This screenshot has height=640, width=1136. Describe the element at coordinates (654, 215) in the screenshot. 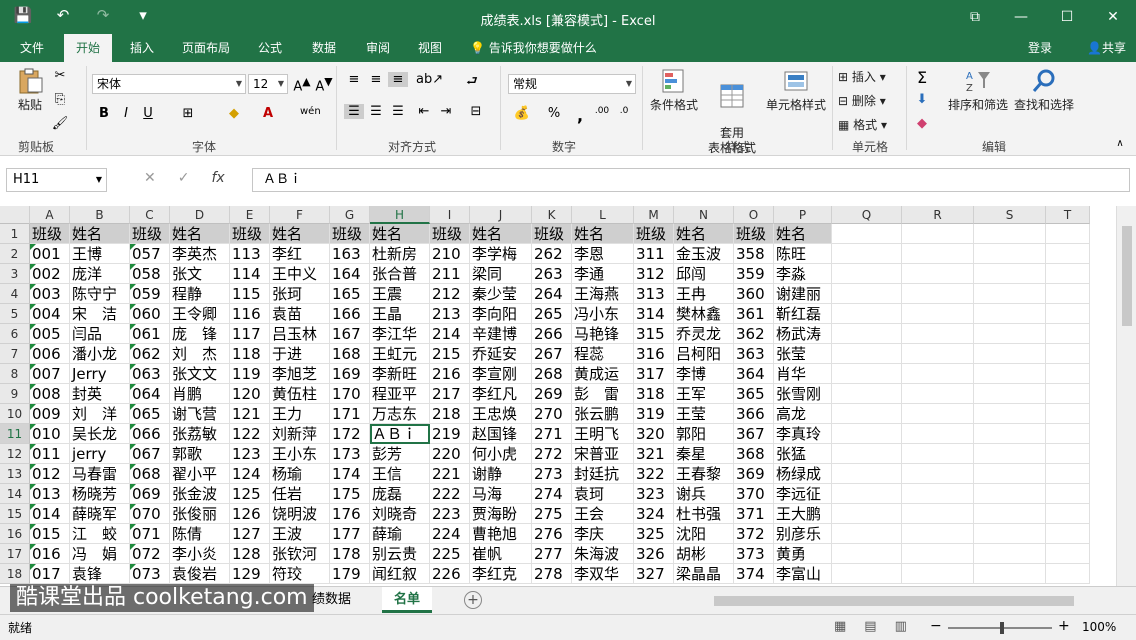

I see `column-header-m: M` at that location.